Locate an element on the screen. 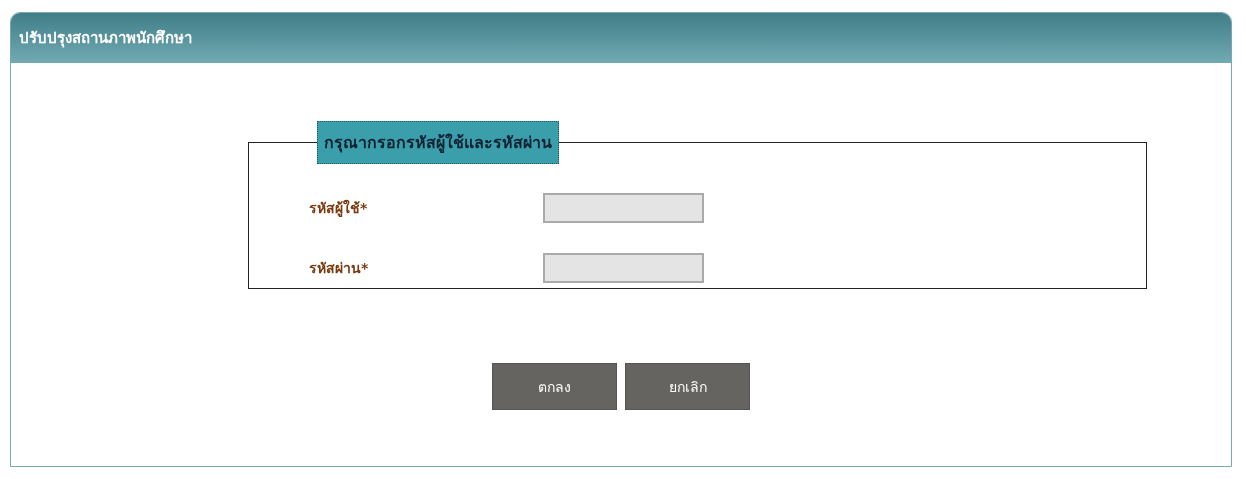  panel-title: ปรับปรุงสถานภาพนักศึกษา is located at coordinates (621, 38).